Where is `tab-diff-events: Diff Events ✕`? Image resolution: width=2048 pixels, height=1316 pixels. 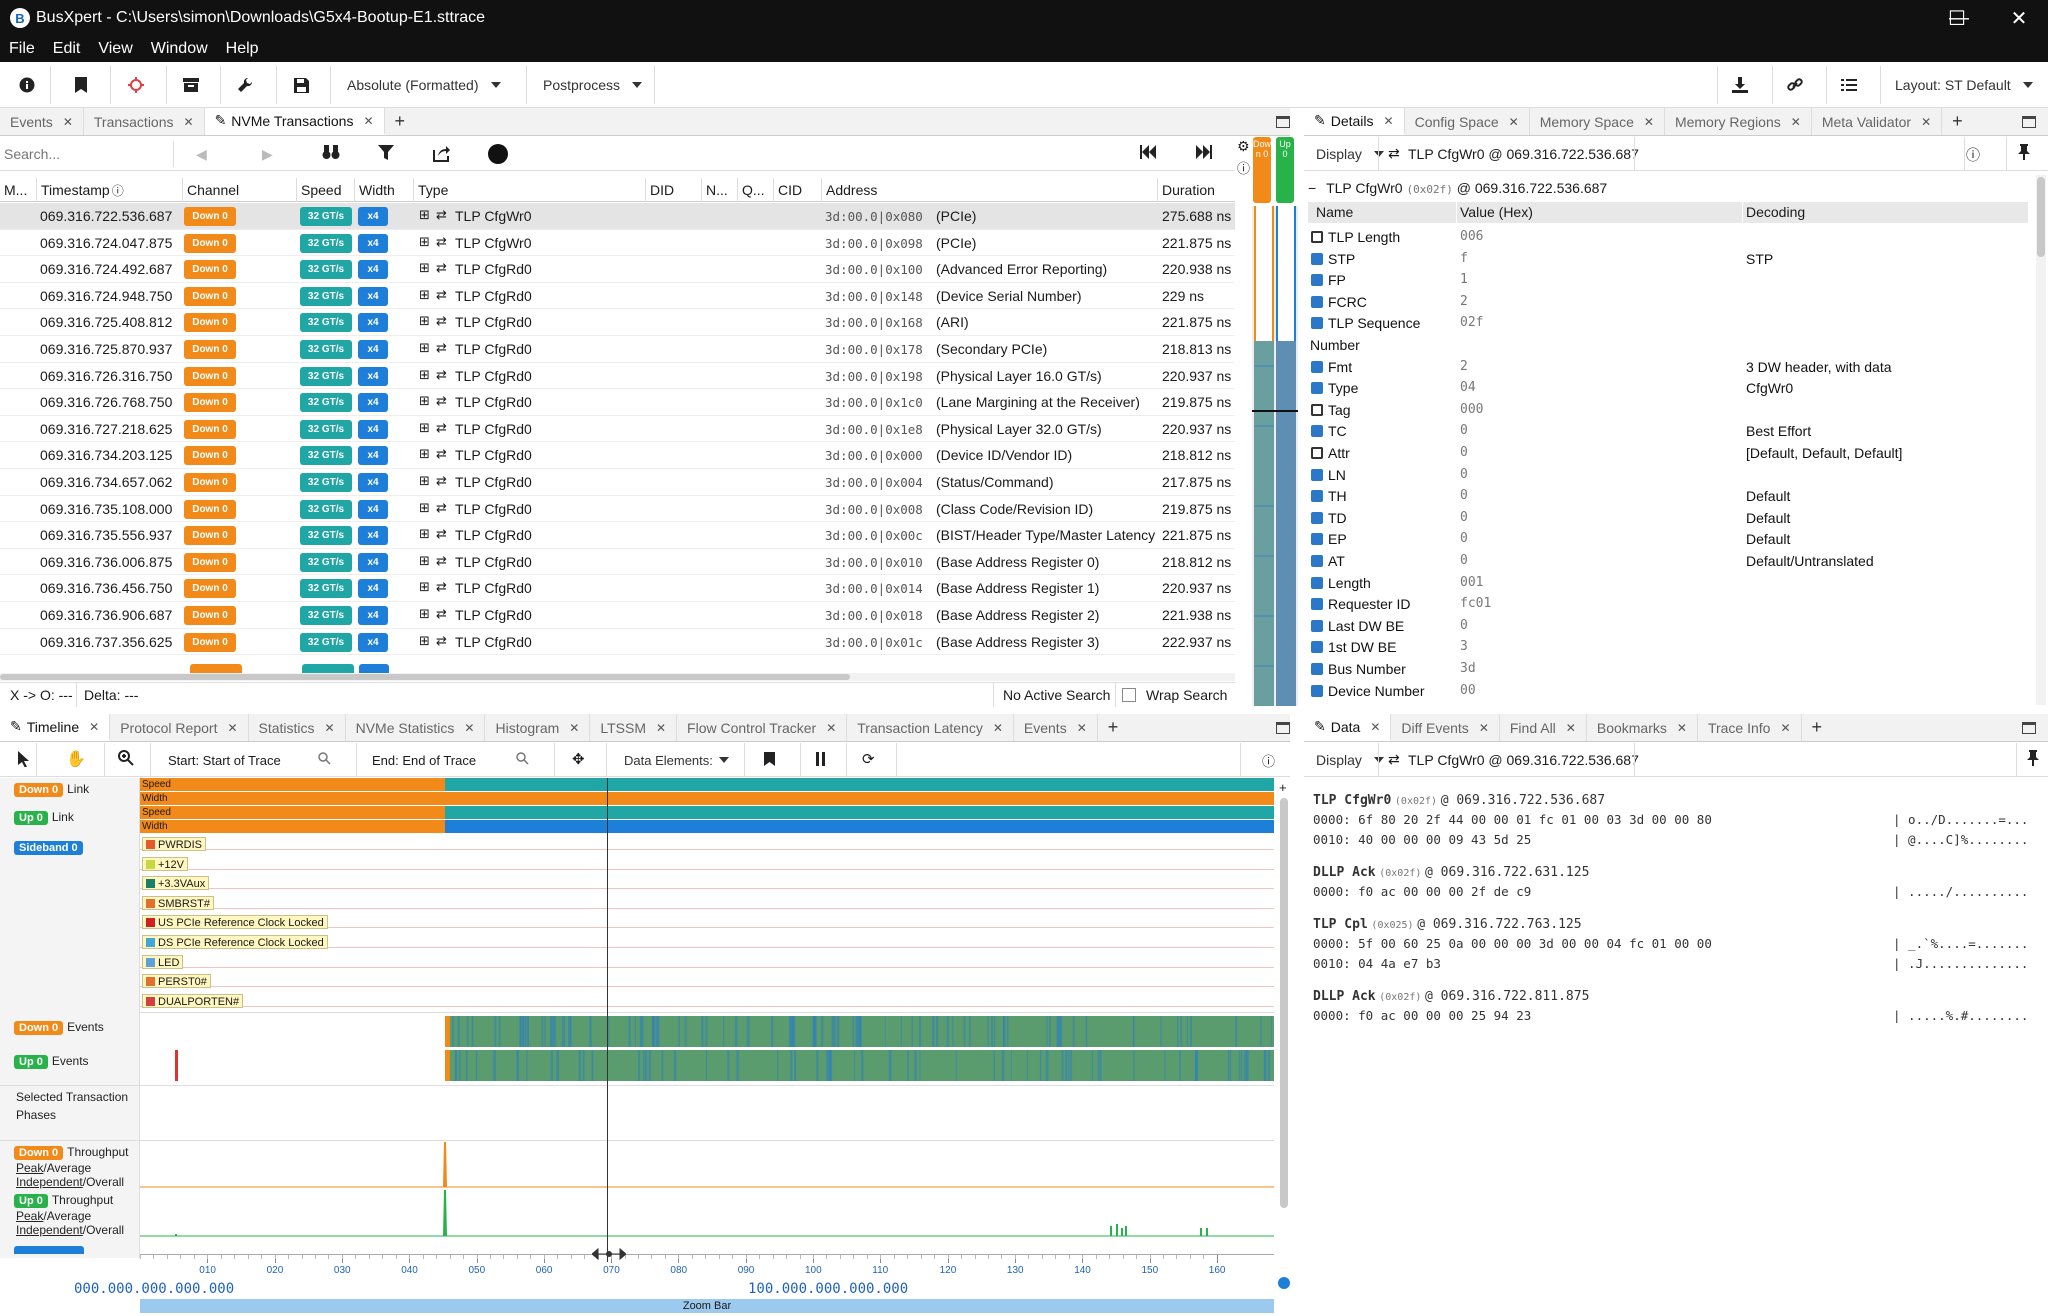 tab-diff-events: Diff Events ✕ is located at coordinates (1445, 727).